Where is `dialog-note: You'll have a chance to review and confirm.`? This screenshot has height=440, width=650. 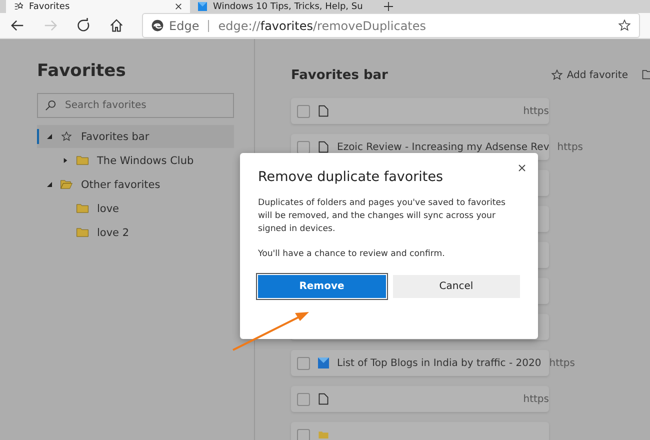
dialog-note: You'll have a chance to review and confirm. is located at coordinates (352, 254).